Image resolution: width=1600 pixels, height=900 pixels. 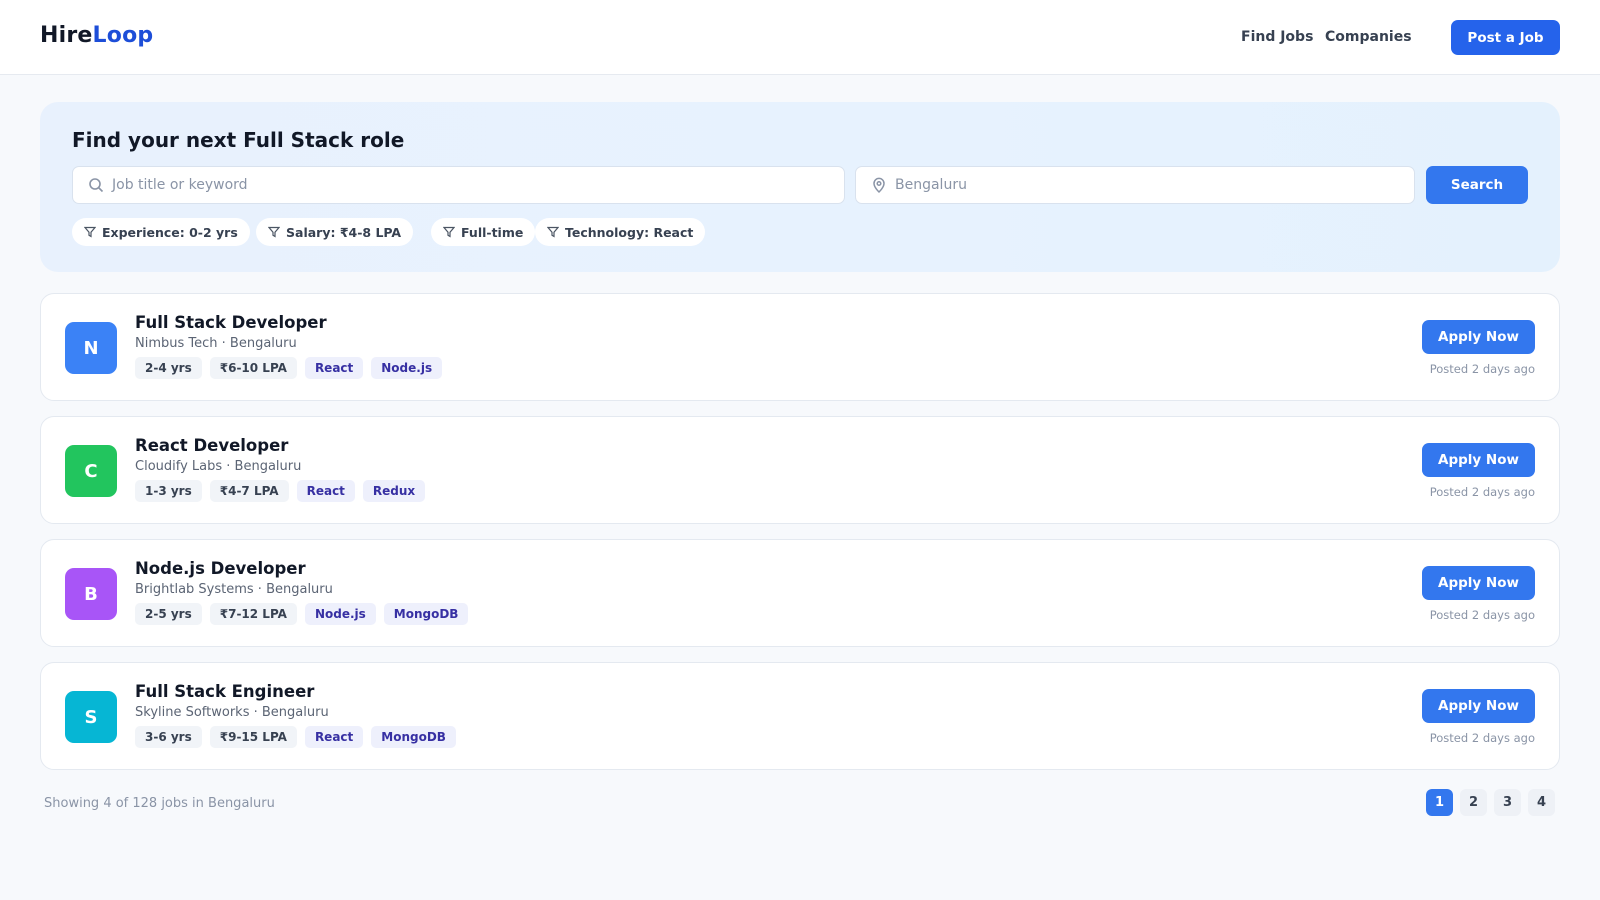 What do you see at coordinates (234, 589) in the screenshot?
I see `job-company-location: Brightlab Systems · Bengaluru` at bounding box center [234, 589].